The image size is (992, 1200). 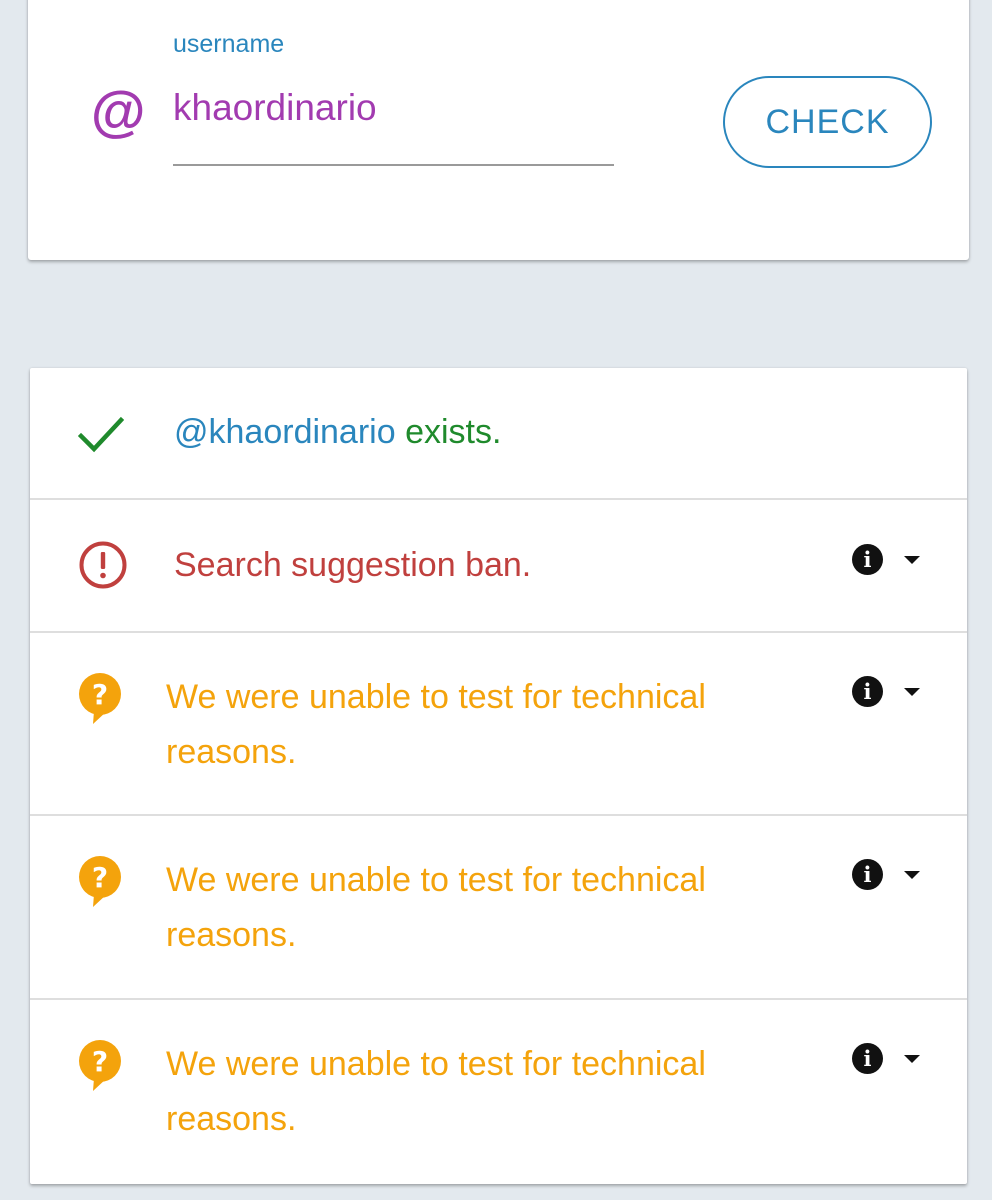 What do you see at coordinates (229, 44) in the screenshot?
I see `username-label: username` at bounding box center [229, 44].